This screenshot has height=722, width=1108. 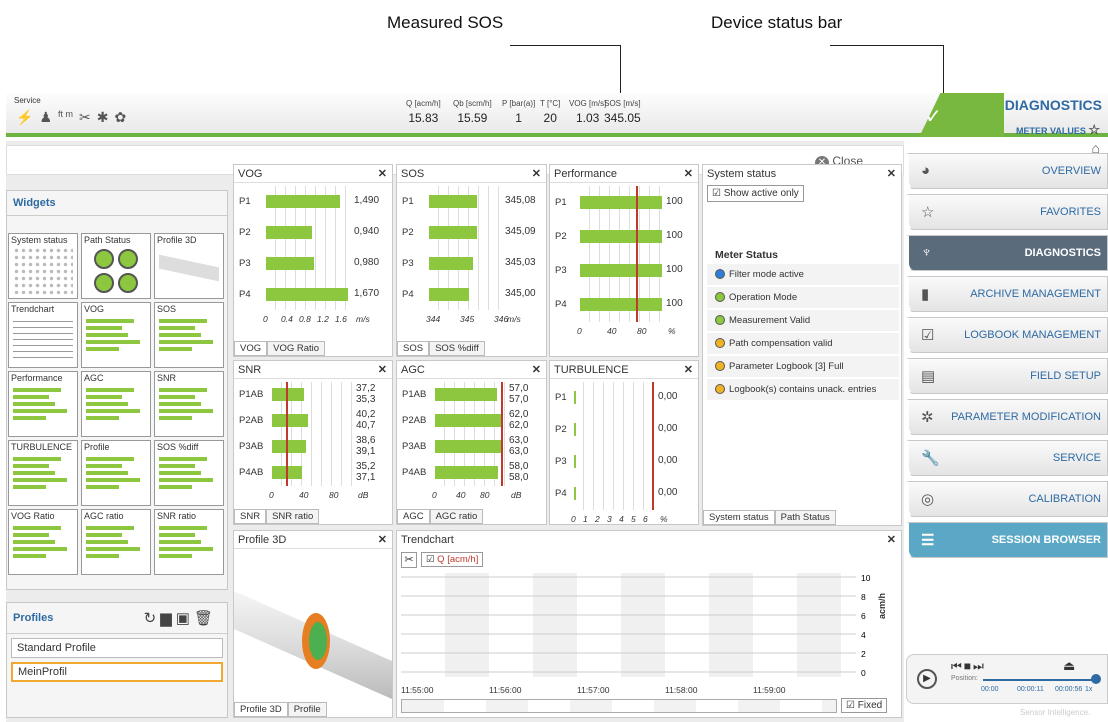 What do you see at coordinates (43, 542) in the screenshot?
I see `widget-tile: VOG Ratio` at bounding box center [43, 542].